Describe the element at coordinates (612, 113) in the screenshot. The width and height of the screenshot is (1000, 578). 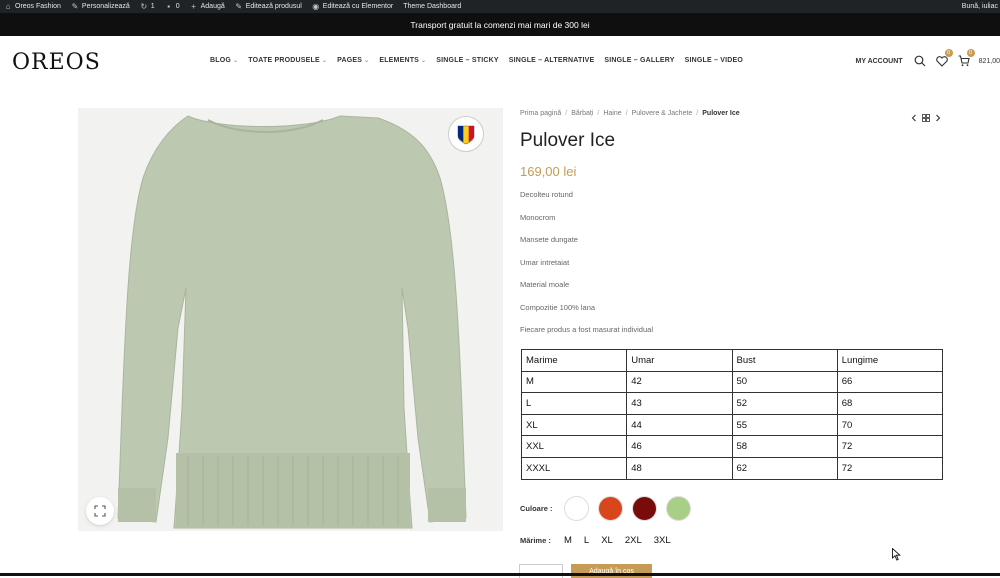
I see `breadcrumb-clothes: Haine` at that location.